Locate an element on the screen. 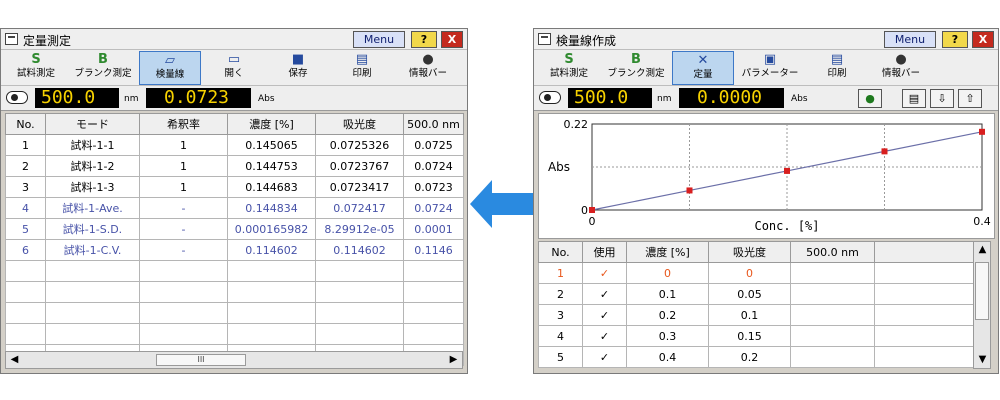  parameter-button: ▣ パラメーター is located at coordinates (770, 68).